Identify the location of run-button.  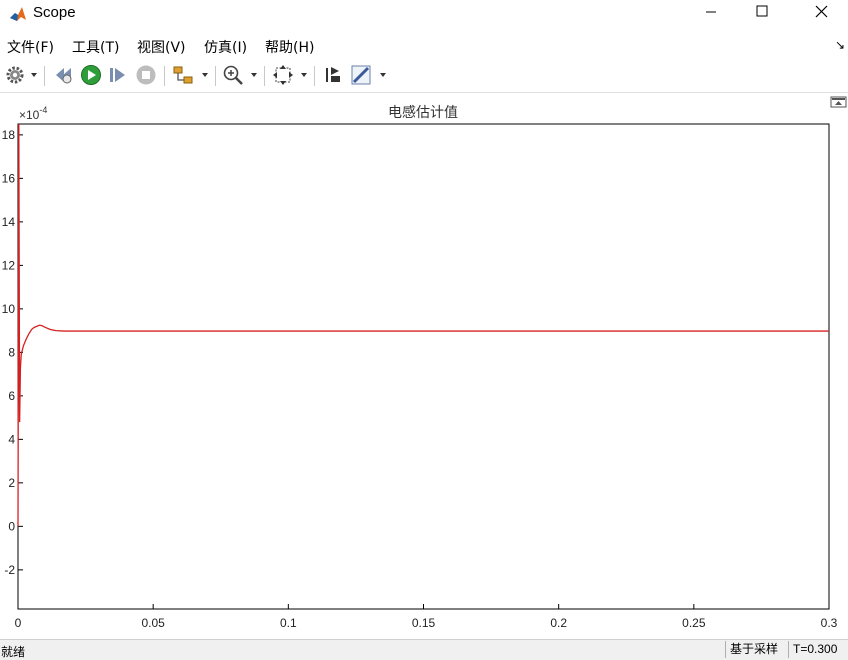
(91, 75).